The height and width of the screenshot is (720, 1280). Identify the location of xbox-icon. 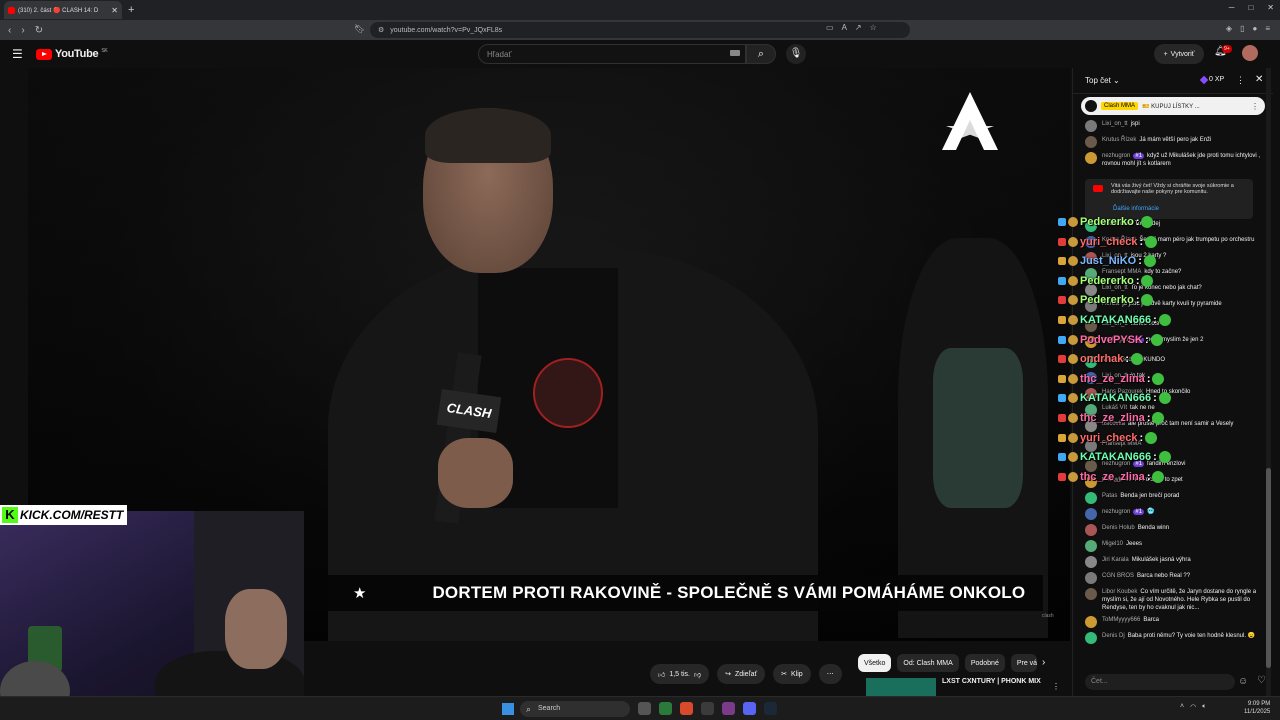
(665, 708).